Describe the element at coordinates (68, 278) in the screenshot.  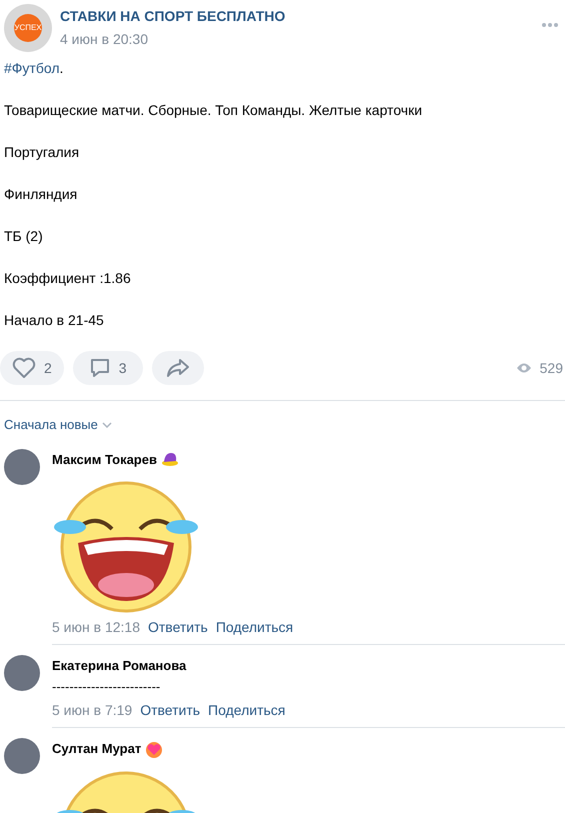
I see `post-text: Коэффициент :1.86` at that location.